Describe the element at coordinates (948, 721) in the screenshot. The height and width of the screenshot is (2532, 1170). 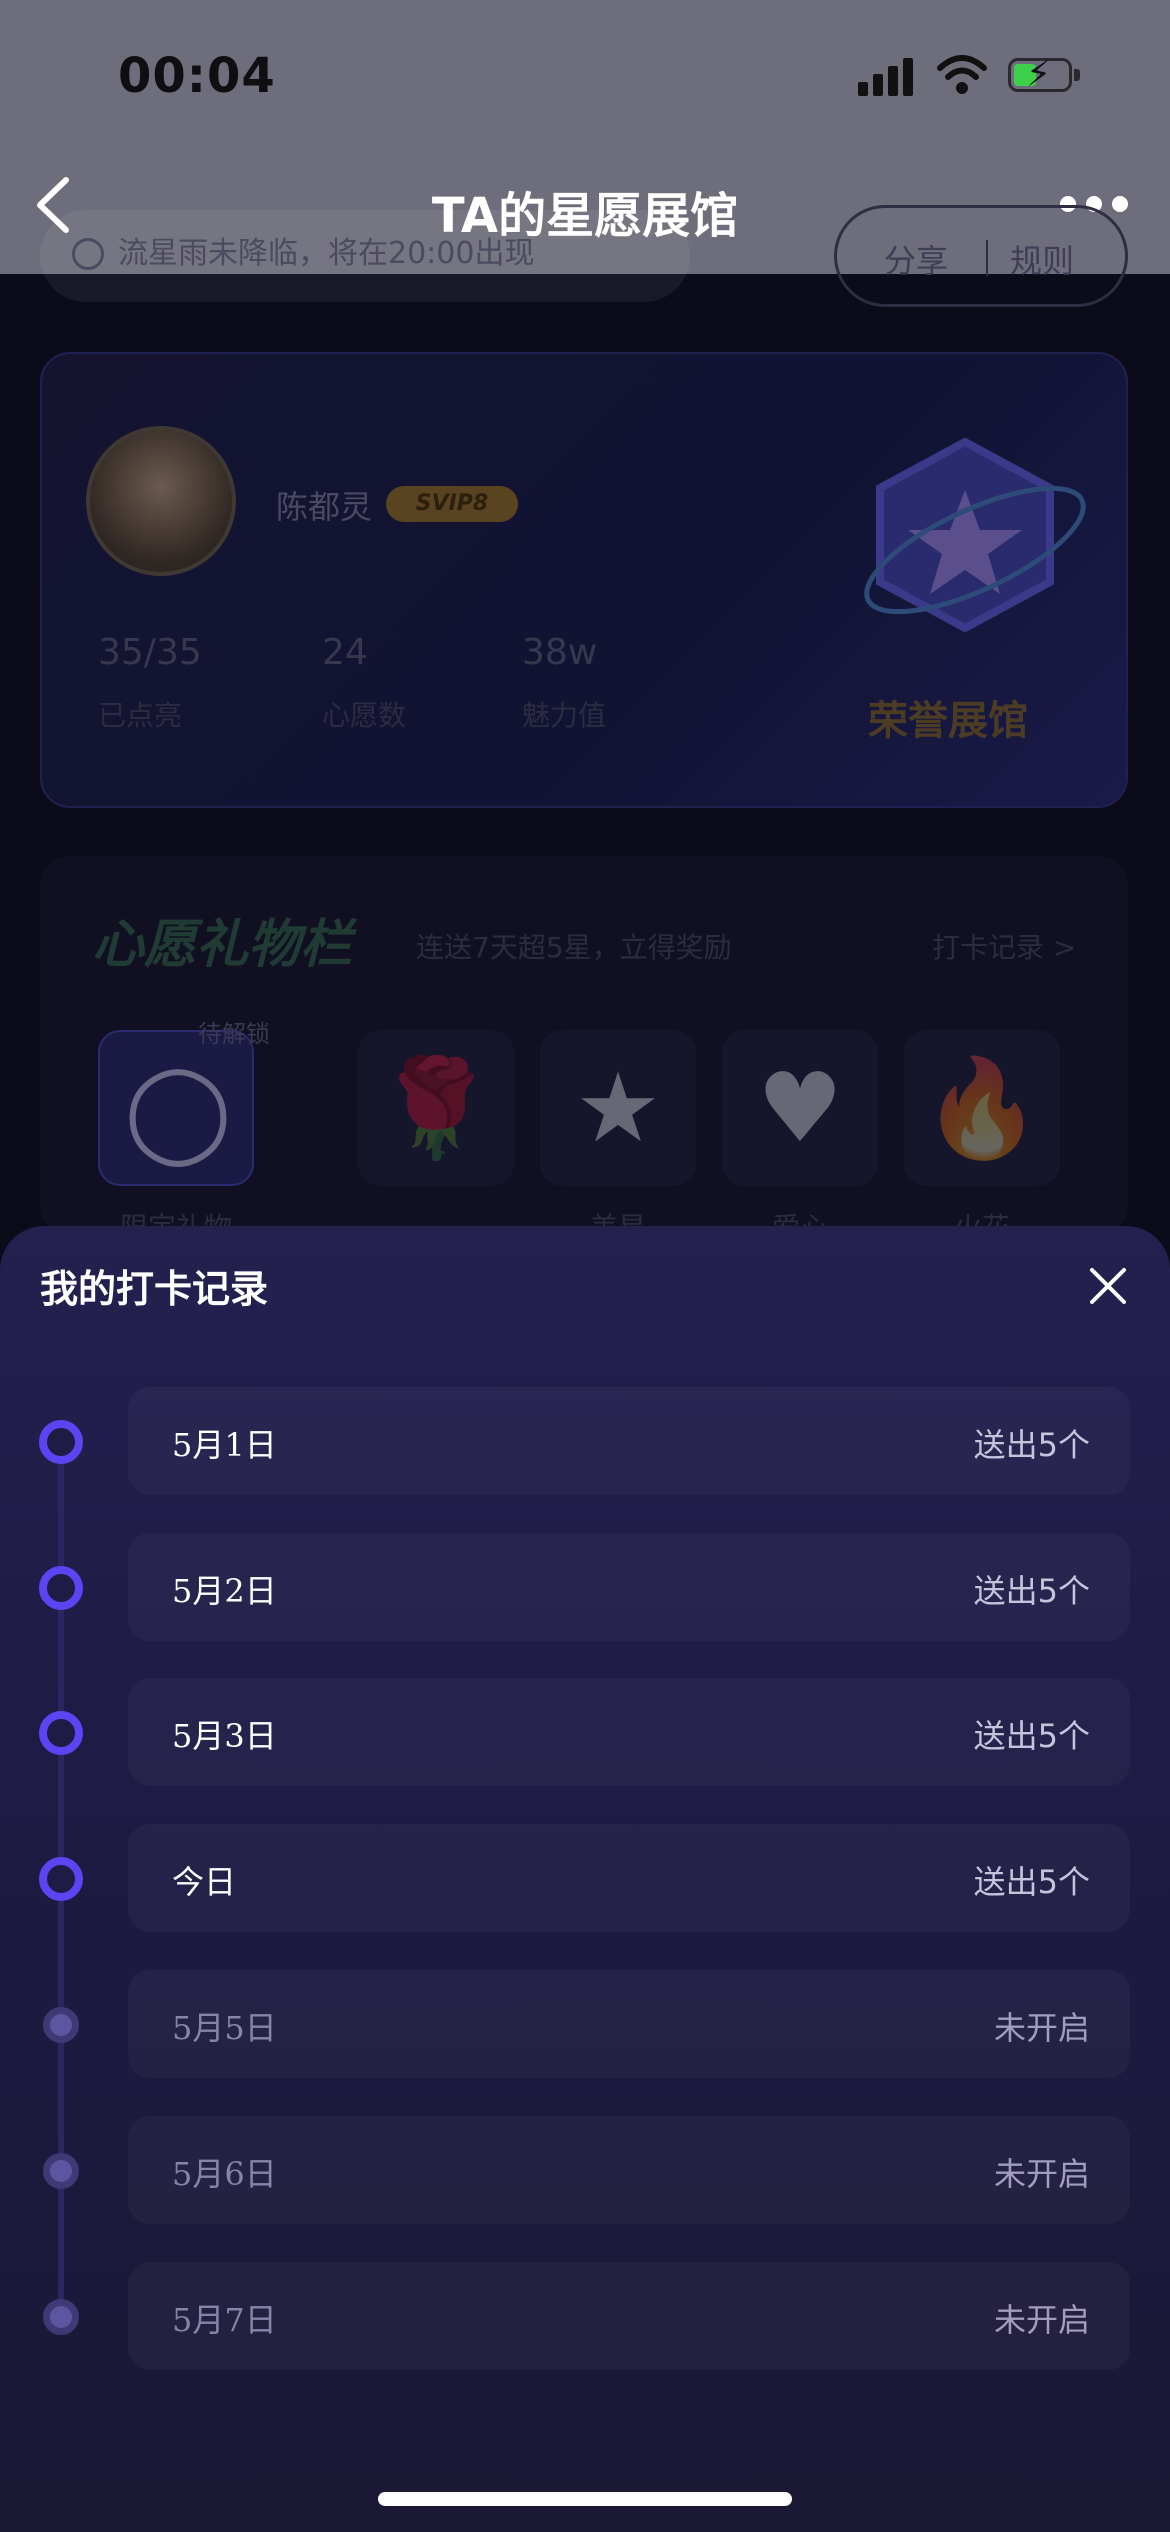
I see `honor-label: 荣誉展馆` at that location.